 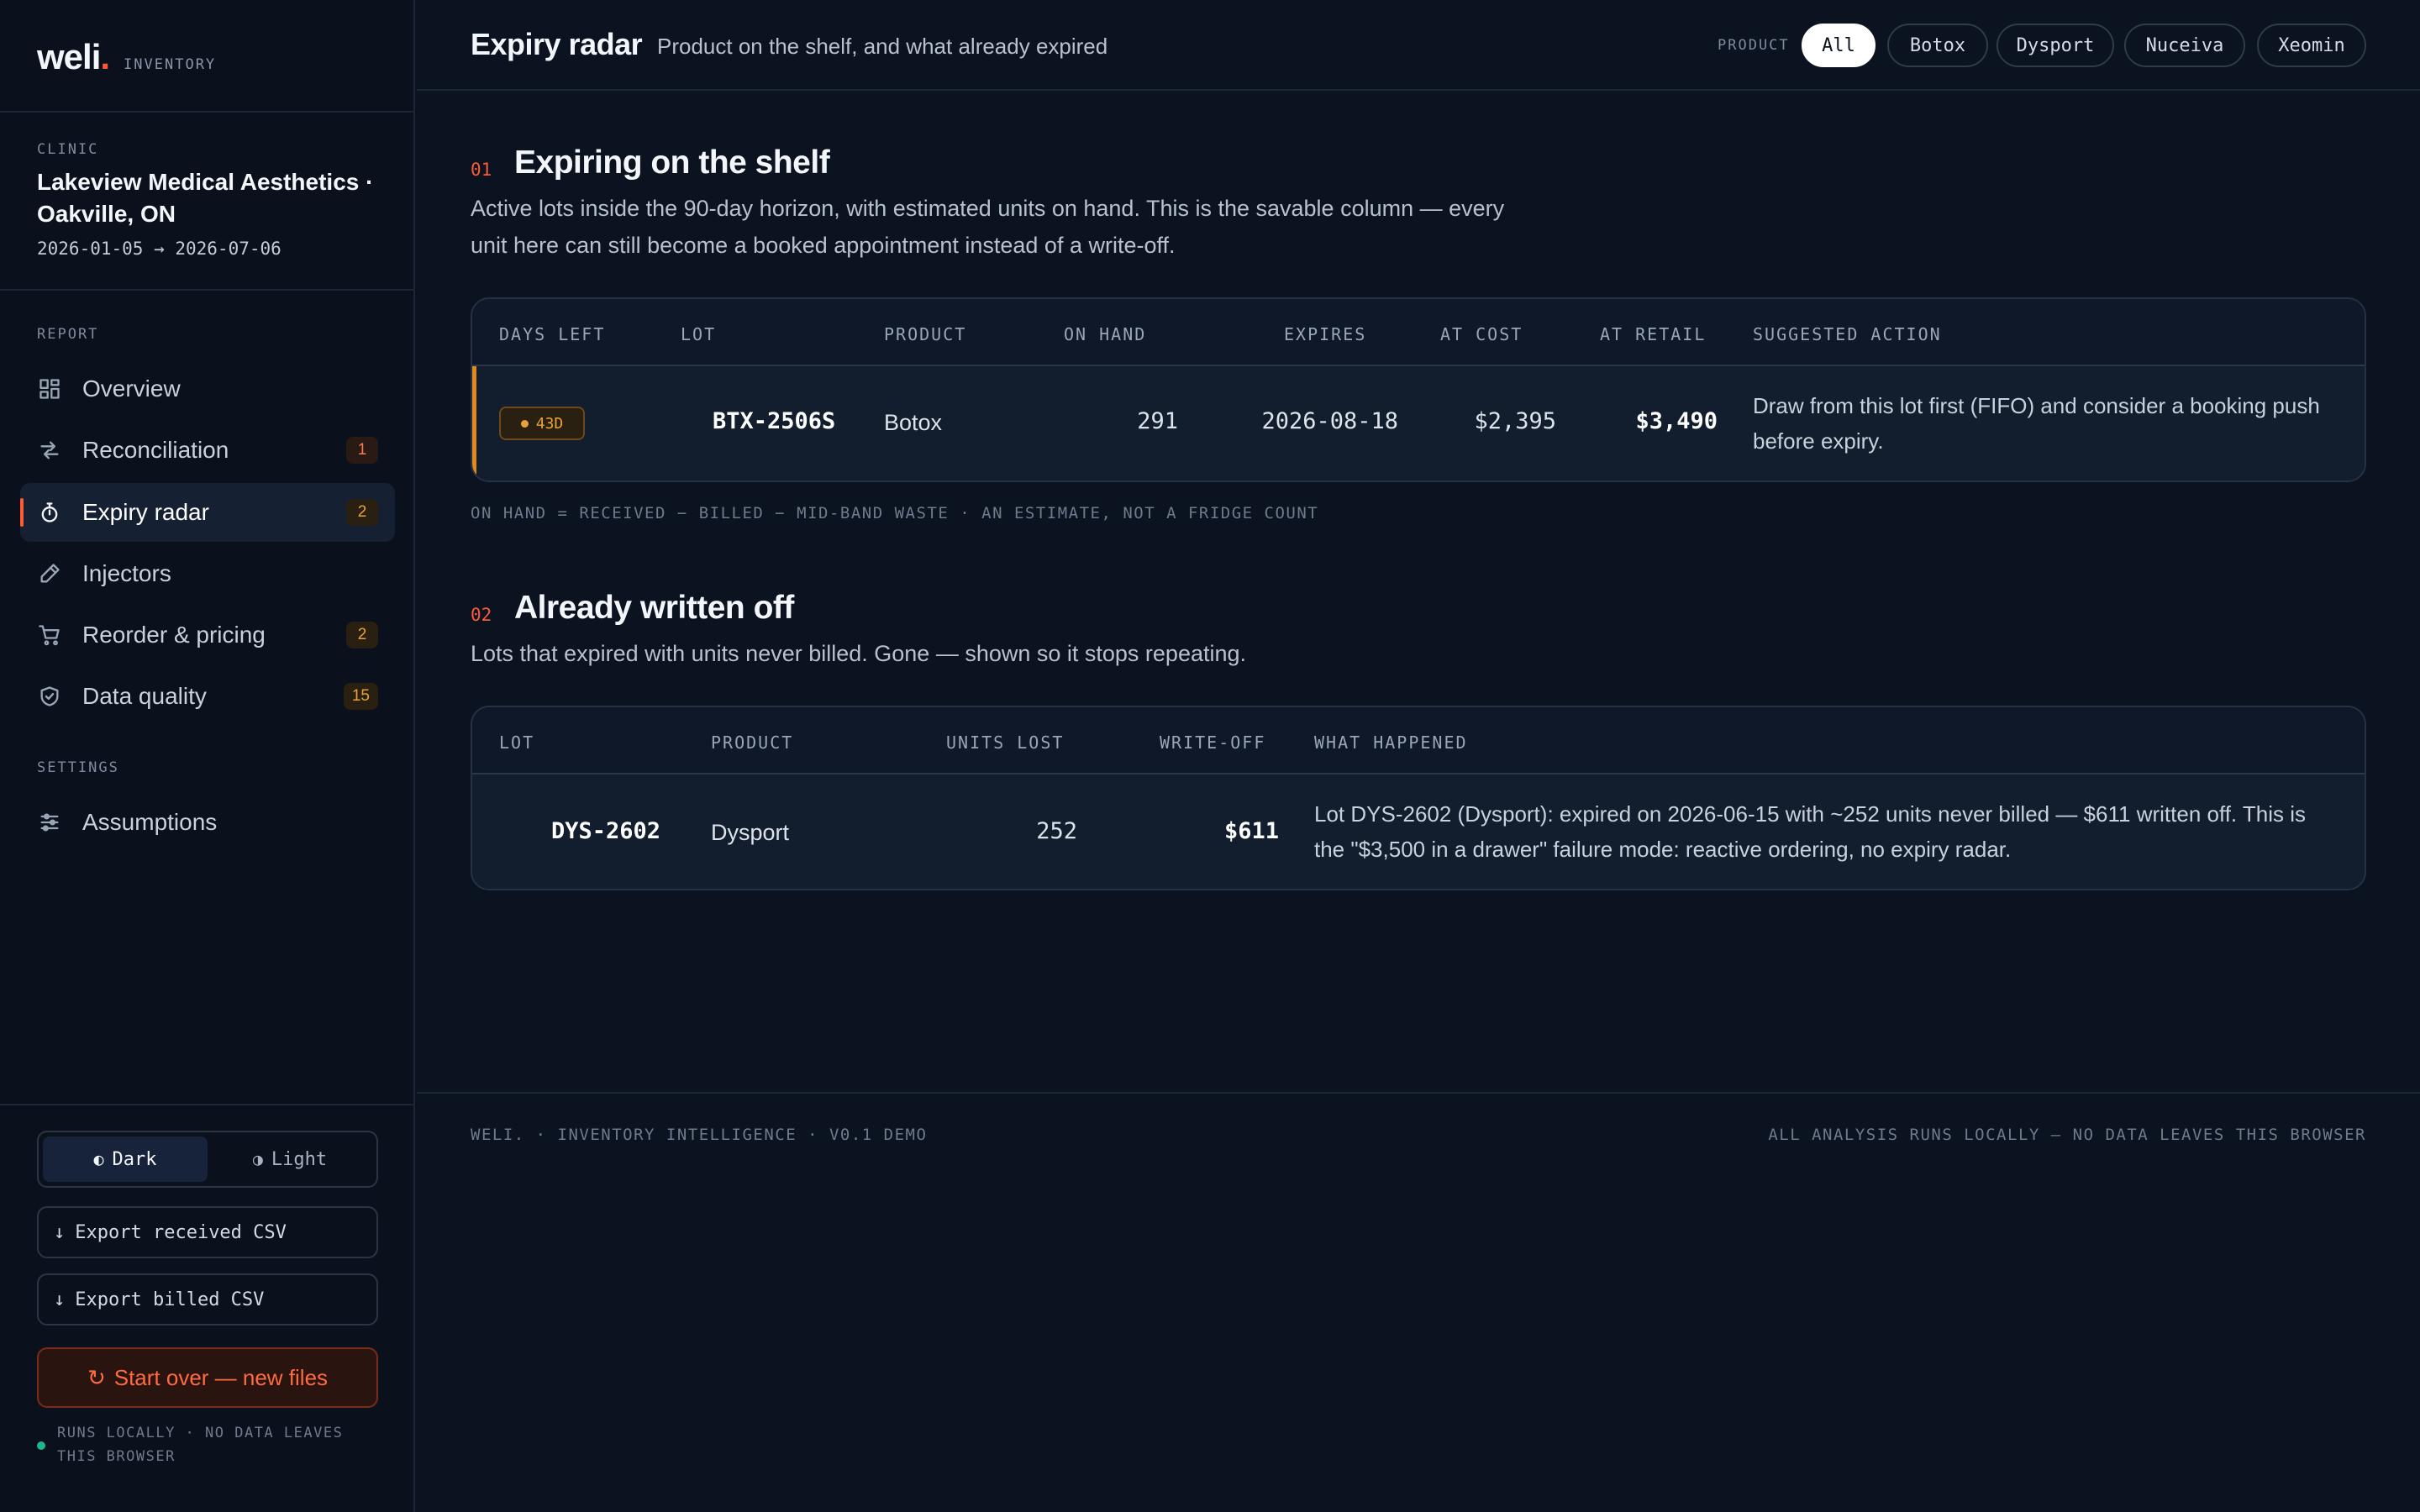 What do you see at coordinates (1251, 831) in the screenshot?
I see `write-off-amount: $611` at bounding box center [1251, 831].